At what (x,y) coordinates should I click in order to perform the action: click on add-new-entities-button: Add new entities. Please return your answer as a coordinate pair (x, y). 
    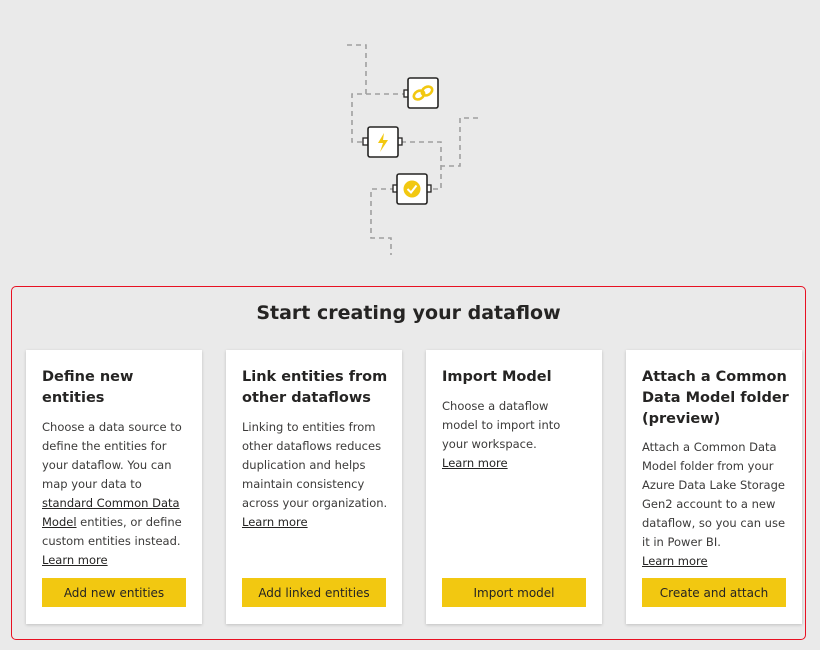
    Looking at the image, I should click on (114, 592).